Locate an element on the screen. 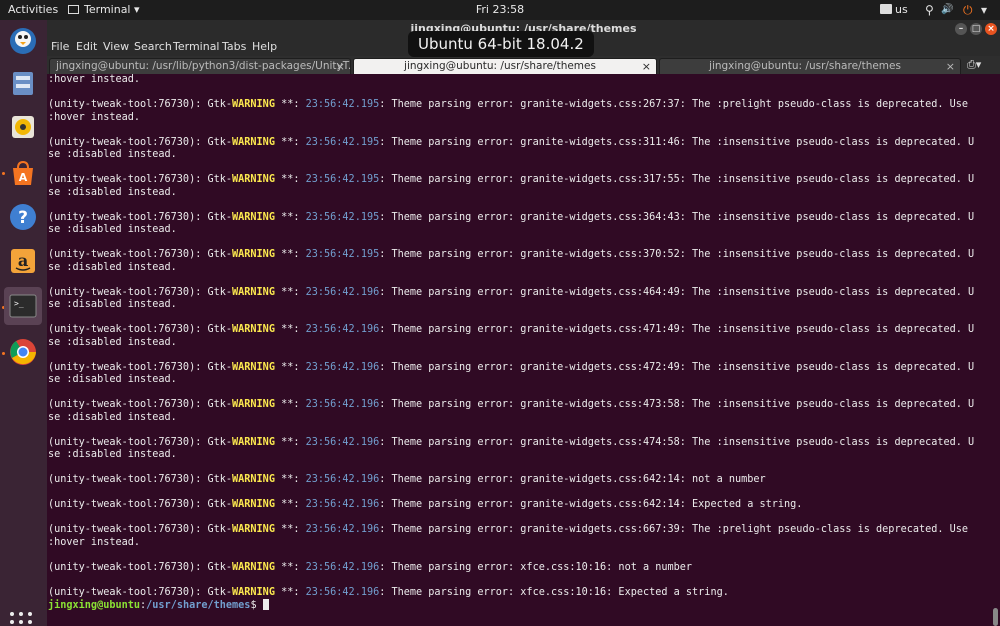  volume-icon: 🔊 is located at coordinates (947, 9).